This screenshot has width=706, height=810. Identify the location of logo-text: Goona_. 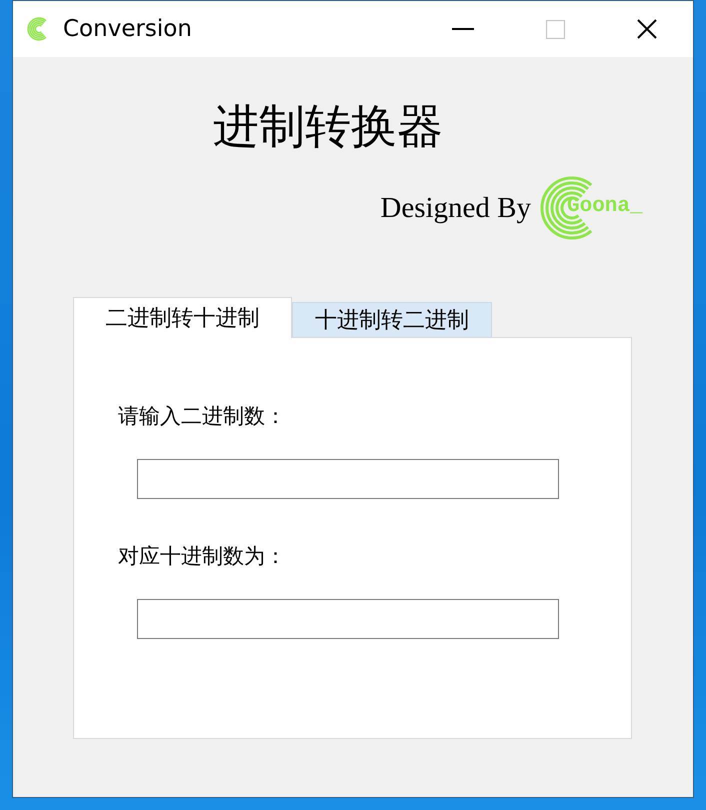
(605, 207).